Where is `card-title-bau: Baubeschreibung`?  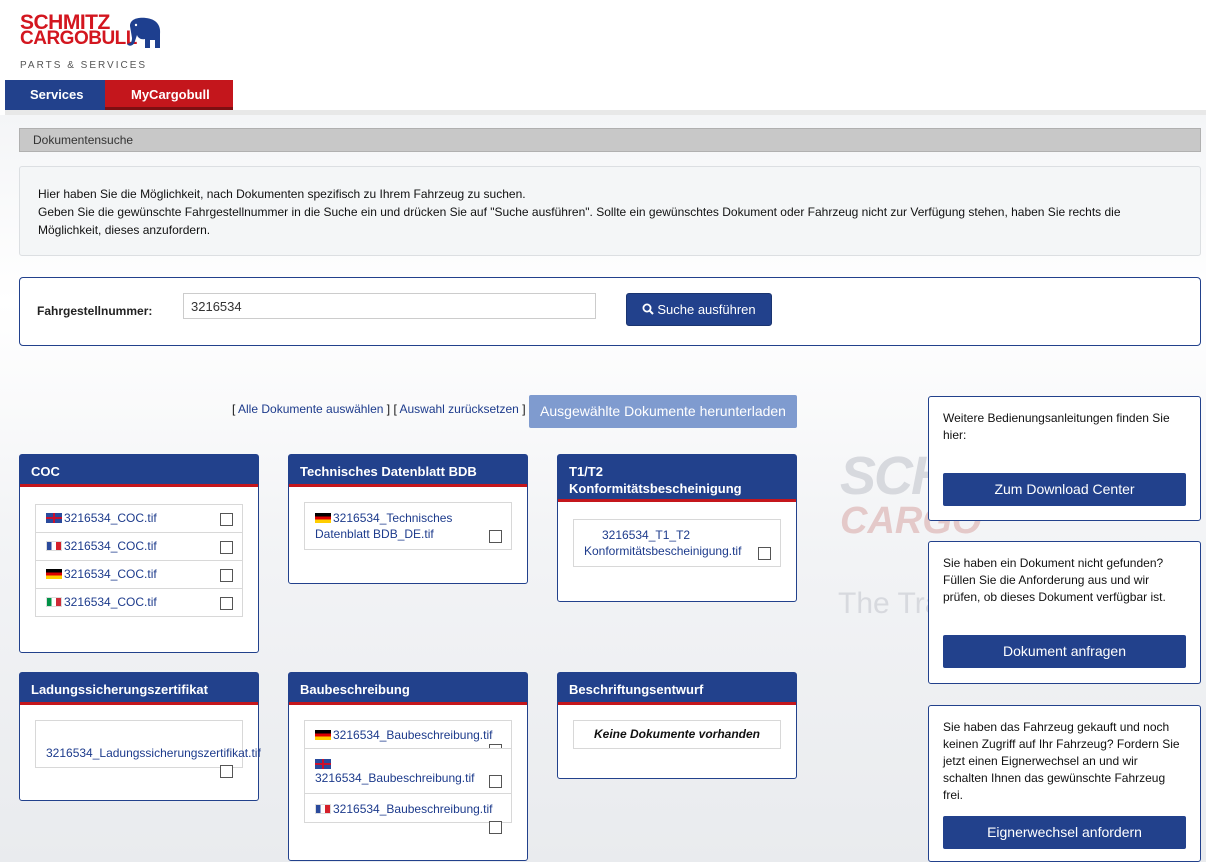
card-title-bau: Baubeschreibung is located at coordinates (408, 689).